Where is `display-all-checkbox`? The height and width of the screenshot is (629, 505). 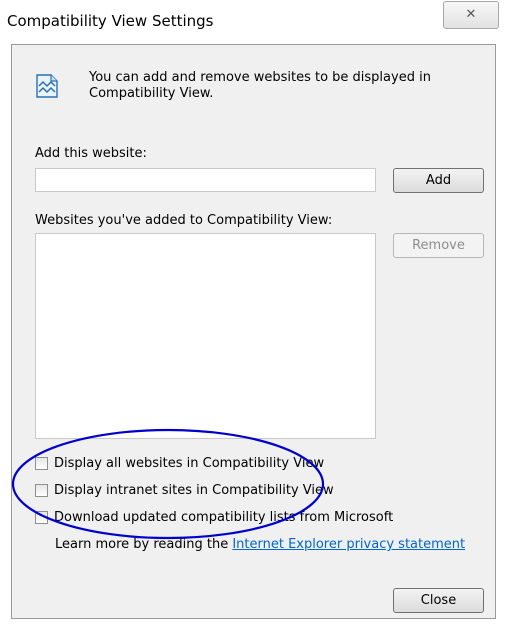
display-all-checkbox is located at coordinates (41, 463).